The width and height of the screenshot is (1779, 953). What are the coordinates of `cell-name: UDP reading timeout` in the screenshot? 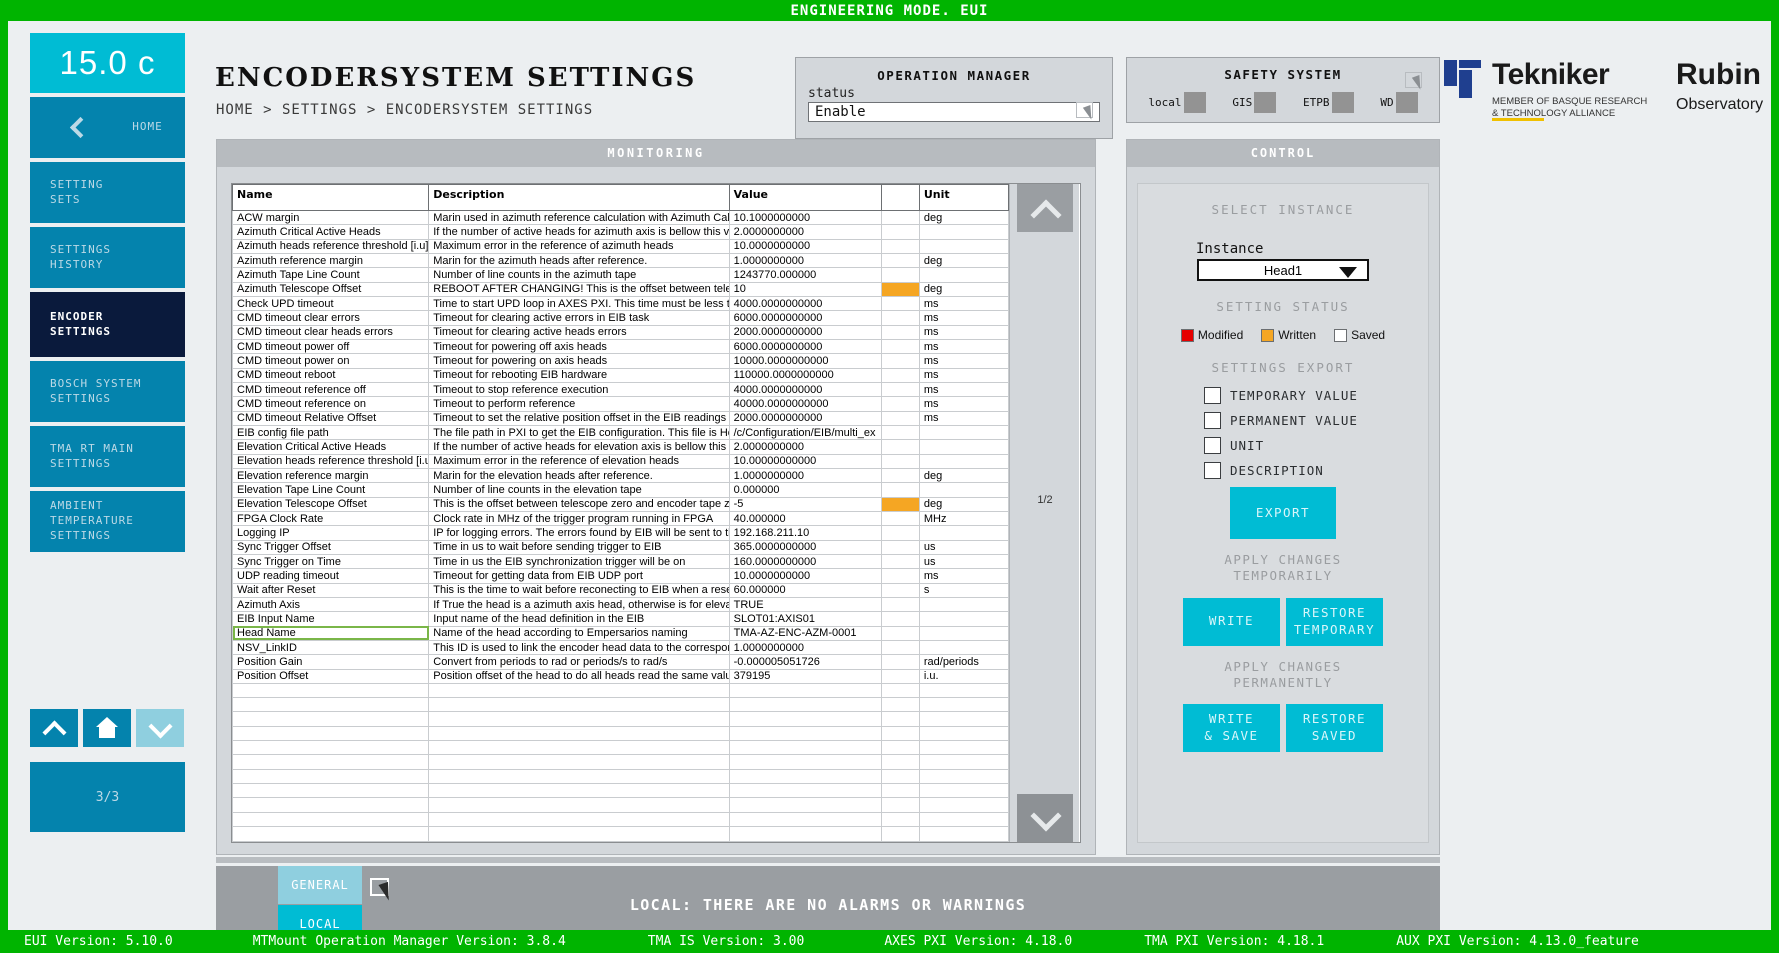 It's located at (330, 576).